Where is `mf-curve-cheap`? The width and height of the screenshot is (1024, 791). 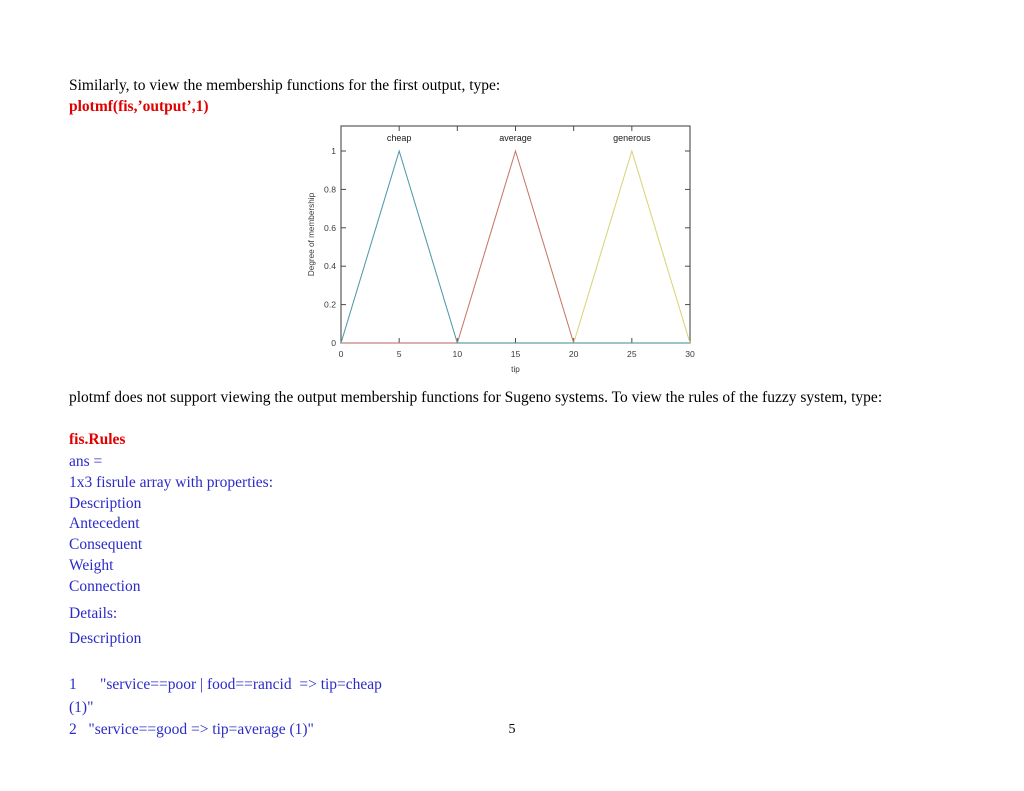 mf-curve-cheap is located at coordinates (515, 246).